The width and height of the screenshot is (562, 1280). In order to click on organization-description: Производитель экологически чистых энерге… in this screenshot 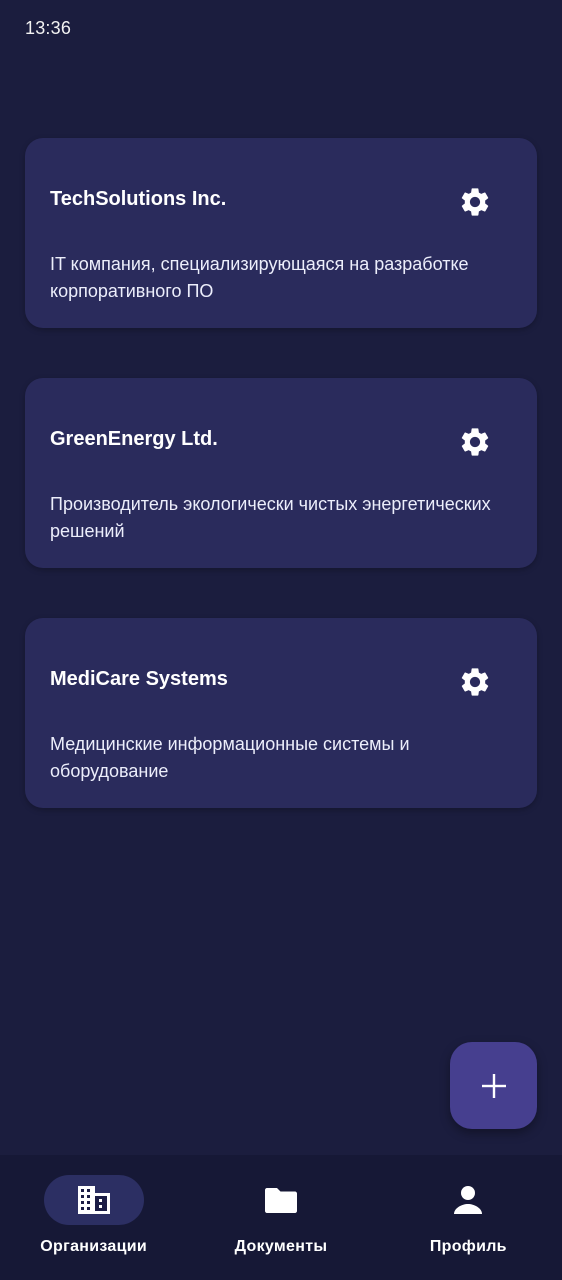, I will do `click(270, 517)`.